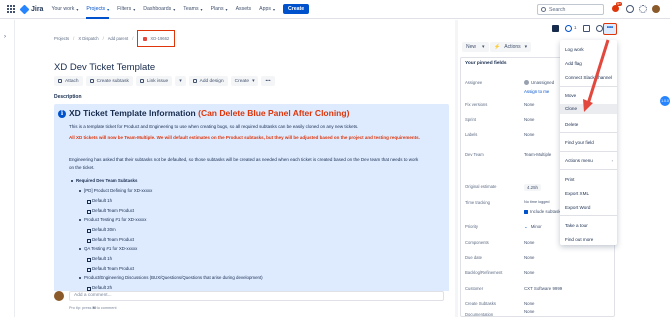  What do you see at coordinates (61, 38) in the screenshot?
I see `breadcrumb-projects: Projects` at bounding box center [61, 38].